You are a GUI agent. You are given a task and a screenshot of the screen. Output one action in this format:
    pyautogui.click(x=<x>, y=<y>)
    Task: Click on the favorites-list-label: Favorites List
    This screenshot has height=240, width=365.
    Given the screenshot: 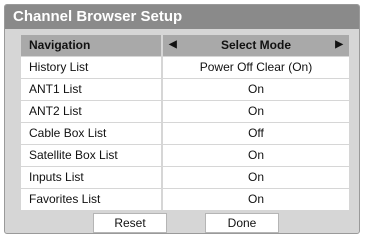 What is the action you would take?
    pyautogui.click(x=91, y=199)
    